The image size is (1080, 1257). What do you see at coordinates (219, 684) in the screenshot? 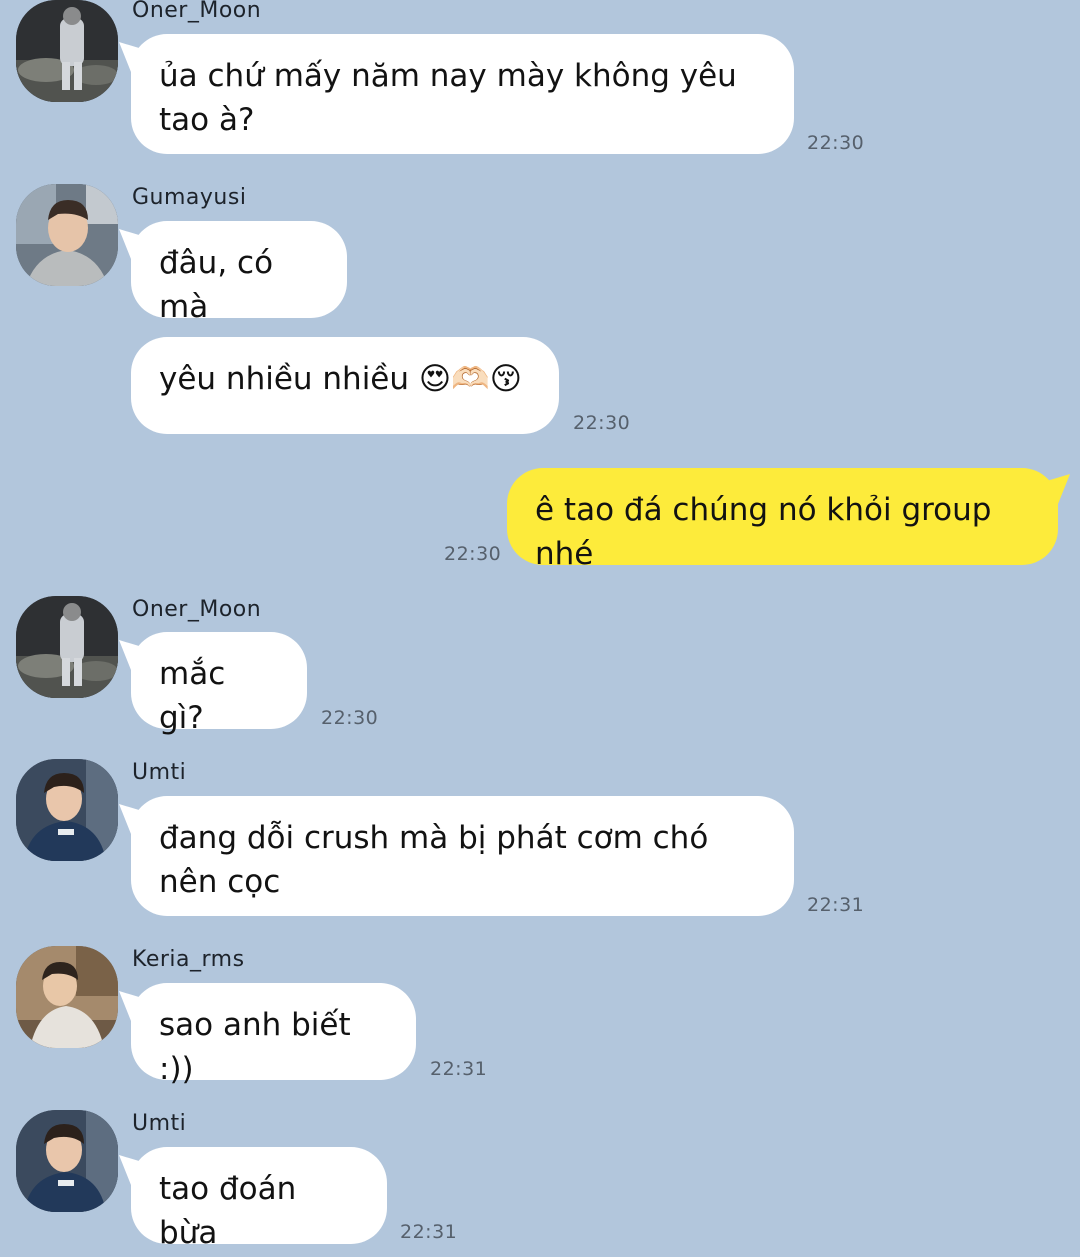
I see `message-bubble: mắc gì?` at bounding box center [219, 684].